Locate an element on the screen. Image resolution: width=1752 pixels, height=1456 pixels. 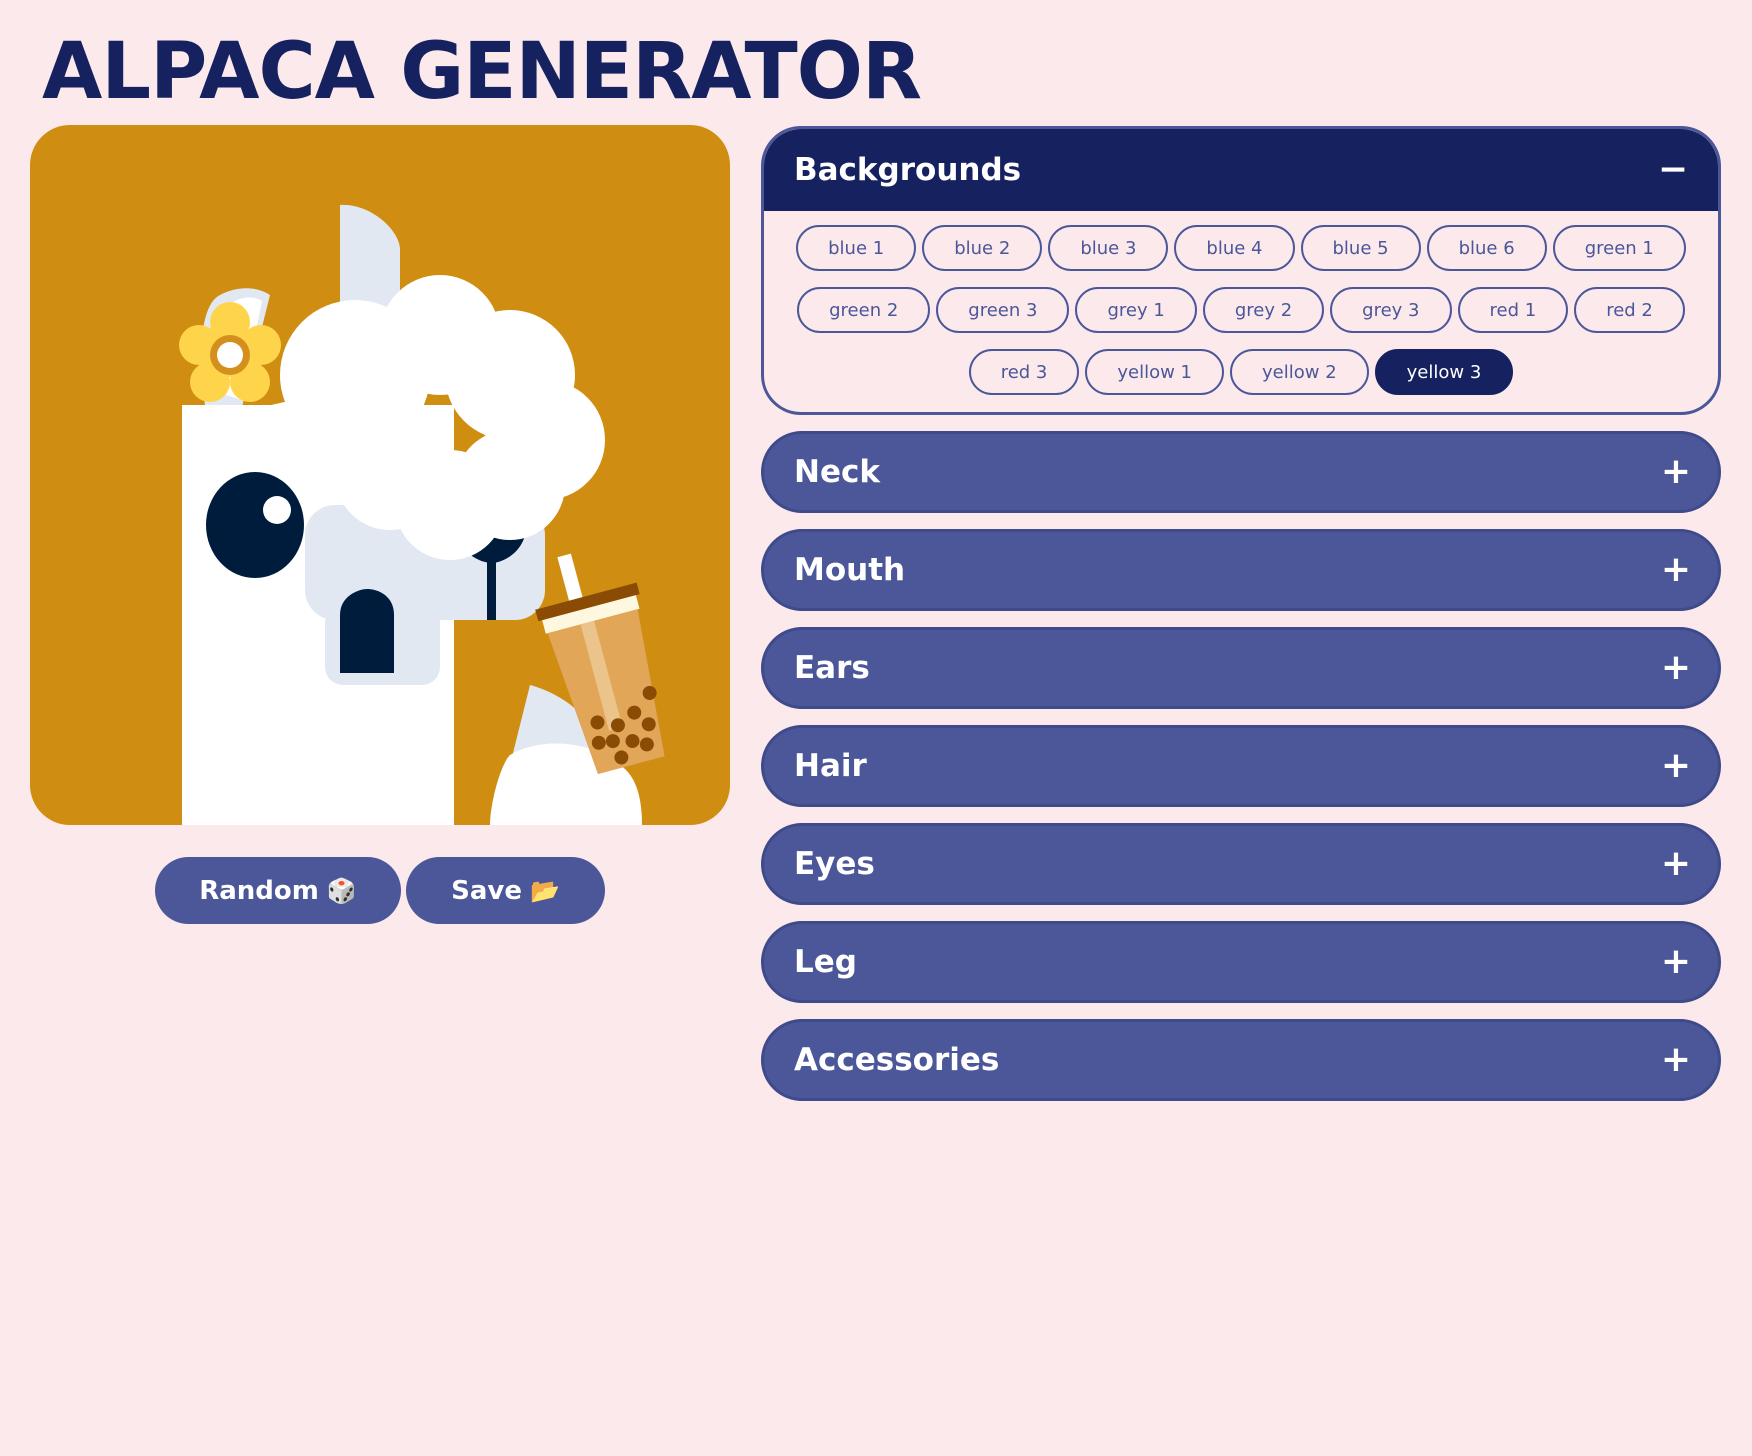
option-yellow-3: yellow 3 is located at coordinates (1444, 372).